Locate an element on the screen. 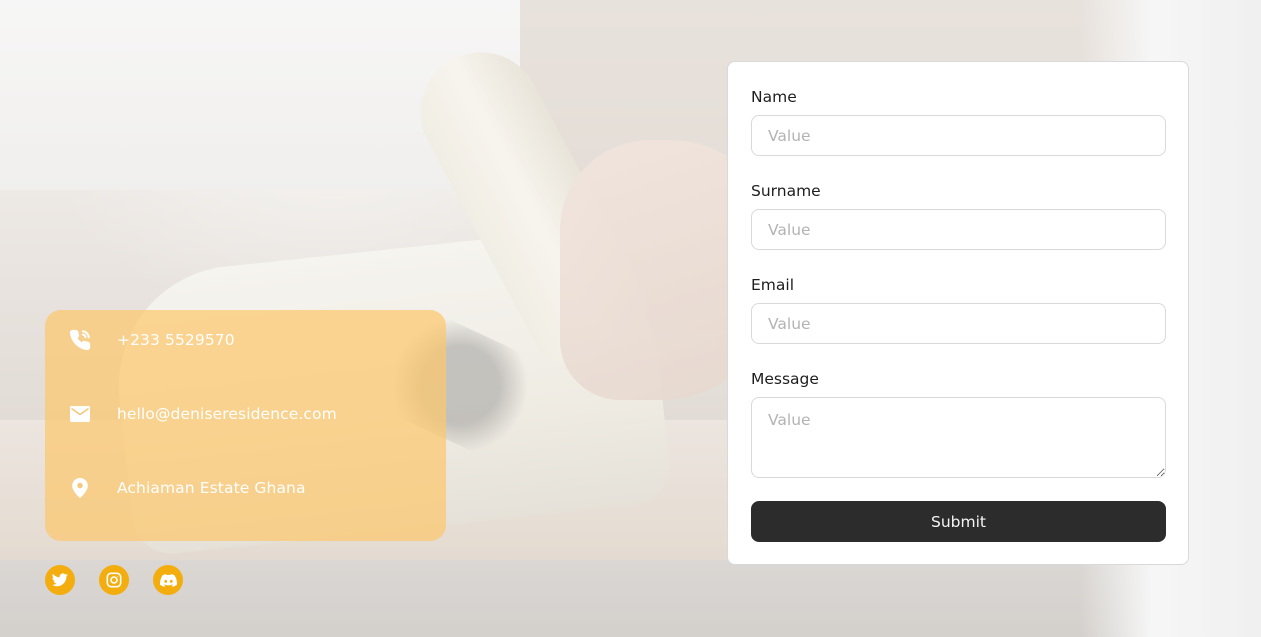 Image resolution: width=1261 pixels, height=637 pixels. twitter-icon is located at coordinates (60, 580).